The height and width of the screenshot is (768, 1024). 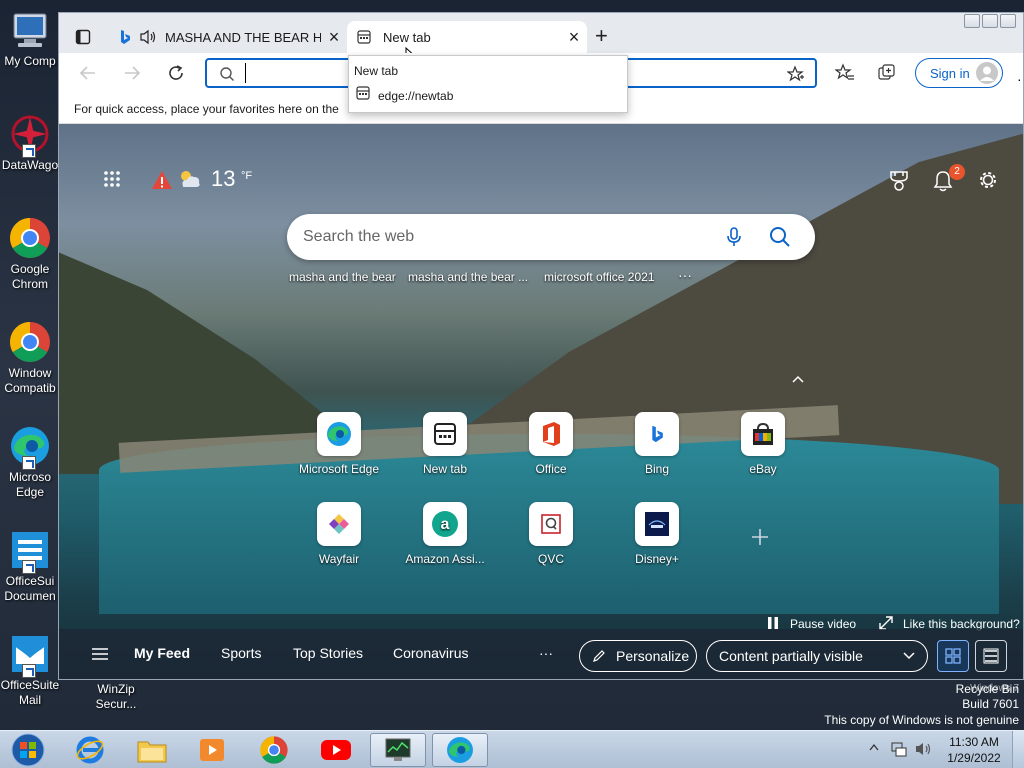 I want to click on collapse-chevron-icon, so click(x=798, y=379).